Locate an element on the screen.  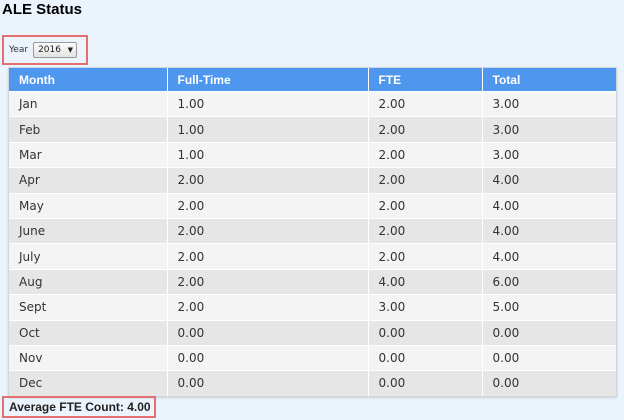
table-row: June 2.00 2.00 4.00 is located at coordinates (312, 230).